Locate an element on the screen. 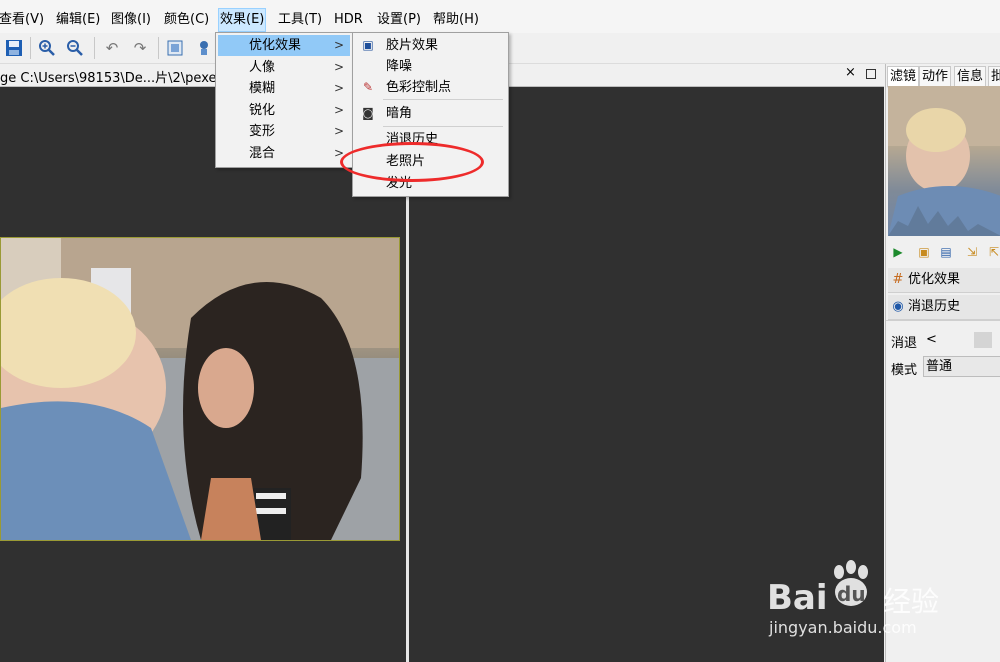  annotation-circle is located at coordinates (412, 162).